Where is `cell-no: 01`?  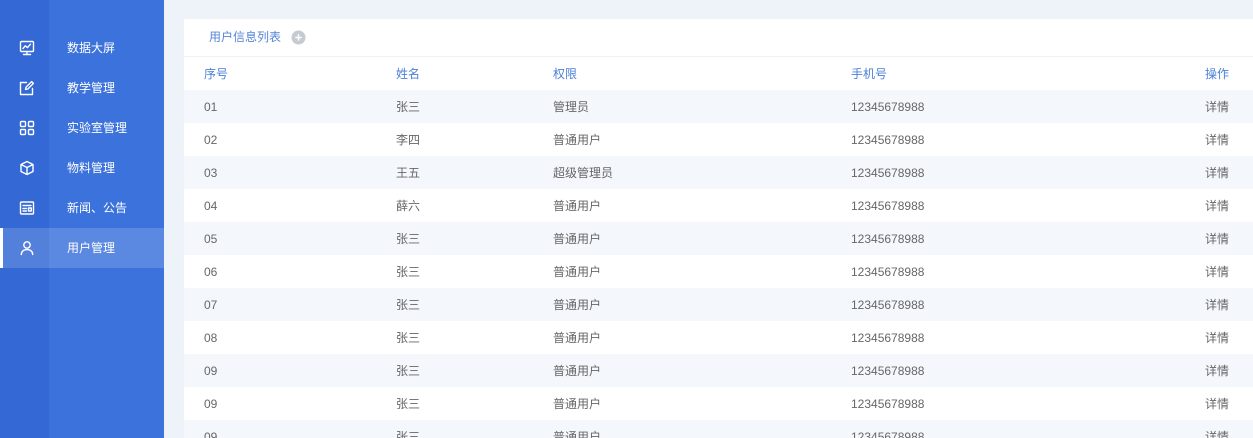
cell-no: 01 is located at coordinates (211, 106).